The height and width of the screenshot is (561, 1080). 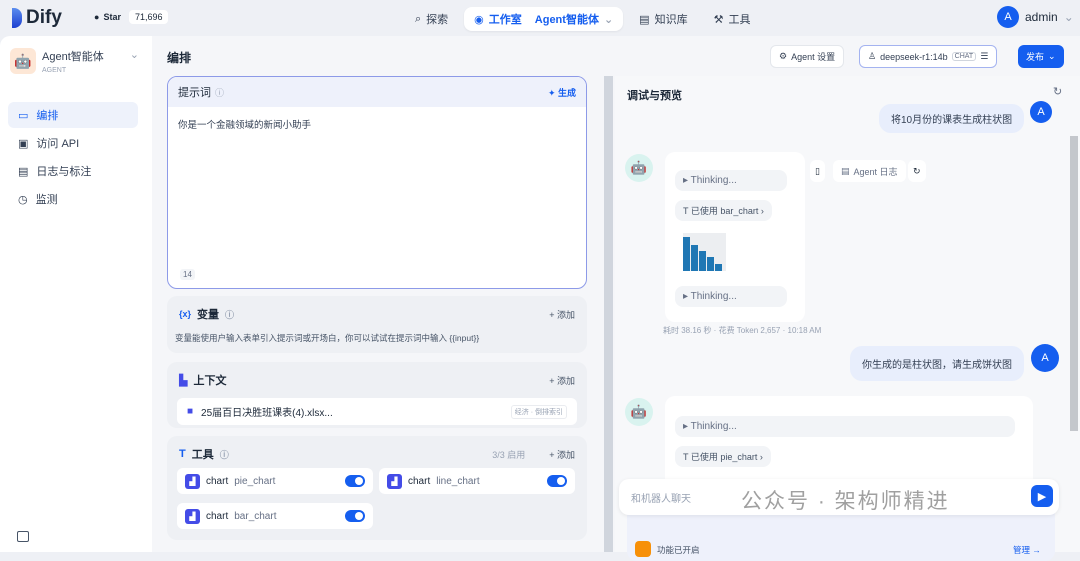 What do you see at coordinates (190, 411) in the screenshot?
I see `folder-icon: ■` at bounding box center [190, 411].